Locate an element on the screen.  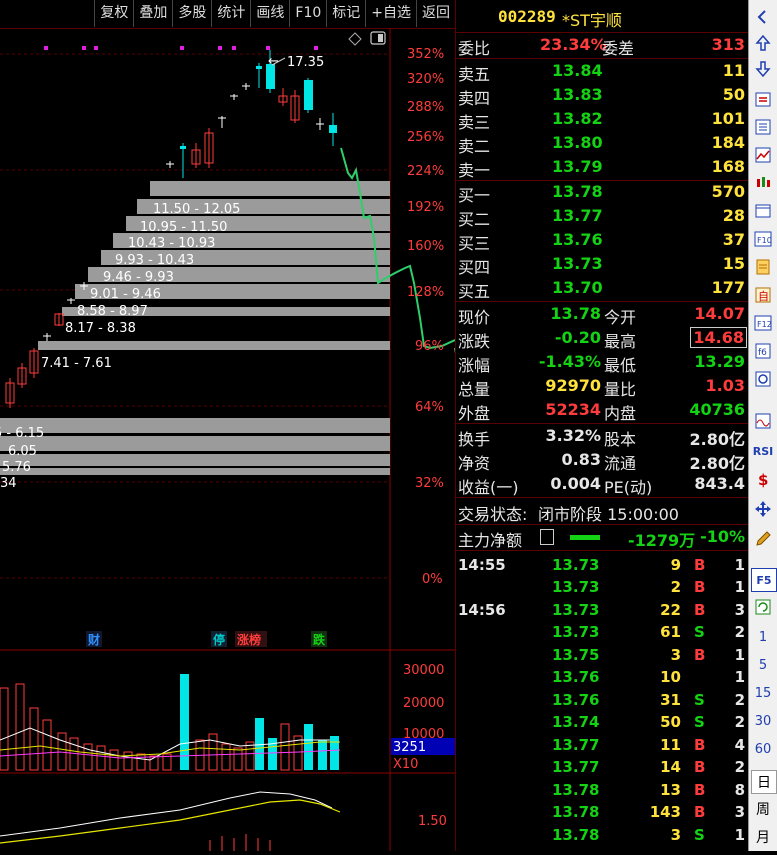
chart-toolbar: 复权 叠加 多股 统计 画线 F10 标记 +自选 返回 is located at coordinates (227, 14).